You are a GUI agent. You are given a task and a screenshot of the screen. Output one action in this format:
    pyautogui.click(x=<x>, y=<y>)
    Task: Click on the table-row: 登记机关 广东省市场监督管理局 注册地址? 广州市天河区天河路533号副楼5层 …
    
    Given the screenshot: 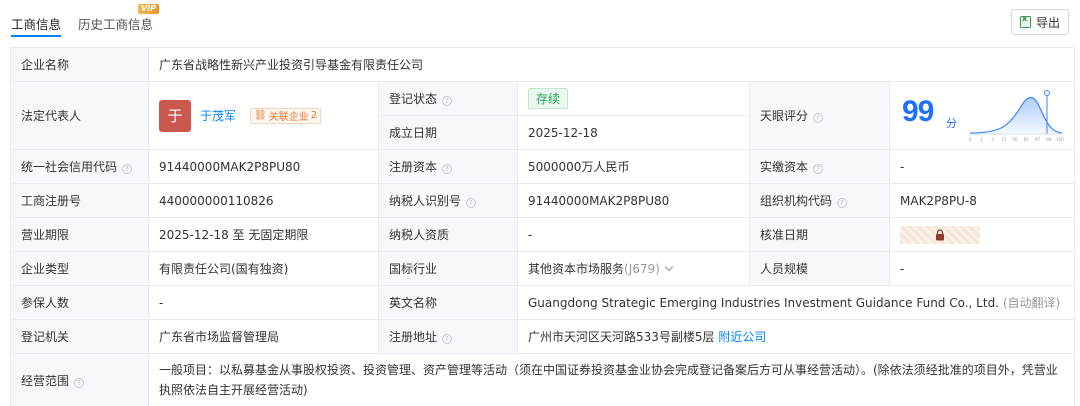 What is the action you would take?
    pyautogui.click(x=543, y=336)
    